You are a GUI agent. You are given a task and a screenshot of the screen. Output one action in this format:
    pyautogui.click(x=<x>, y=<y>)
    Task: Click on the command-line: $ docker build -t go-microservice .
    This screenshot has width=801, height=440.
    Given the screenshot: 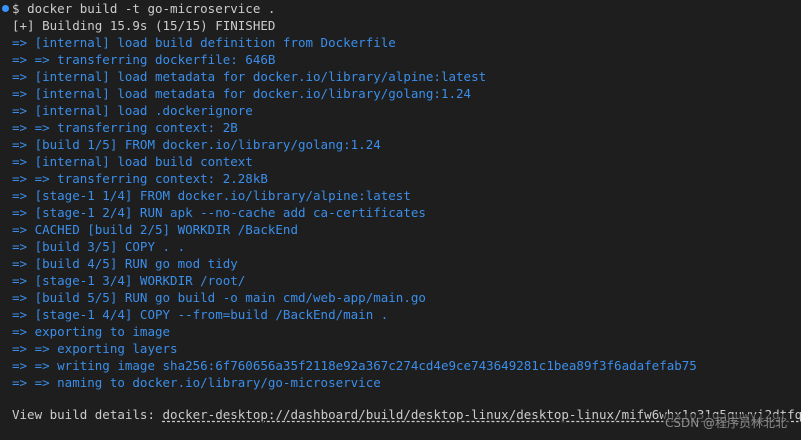 What is the action you would take?
    pyautogui.click(x=143, y=8)
    